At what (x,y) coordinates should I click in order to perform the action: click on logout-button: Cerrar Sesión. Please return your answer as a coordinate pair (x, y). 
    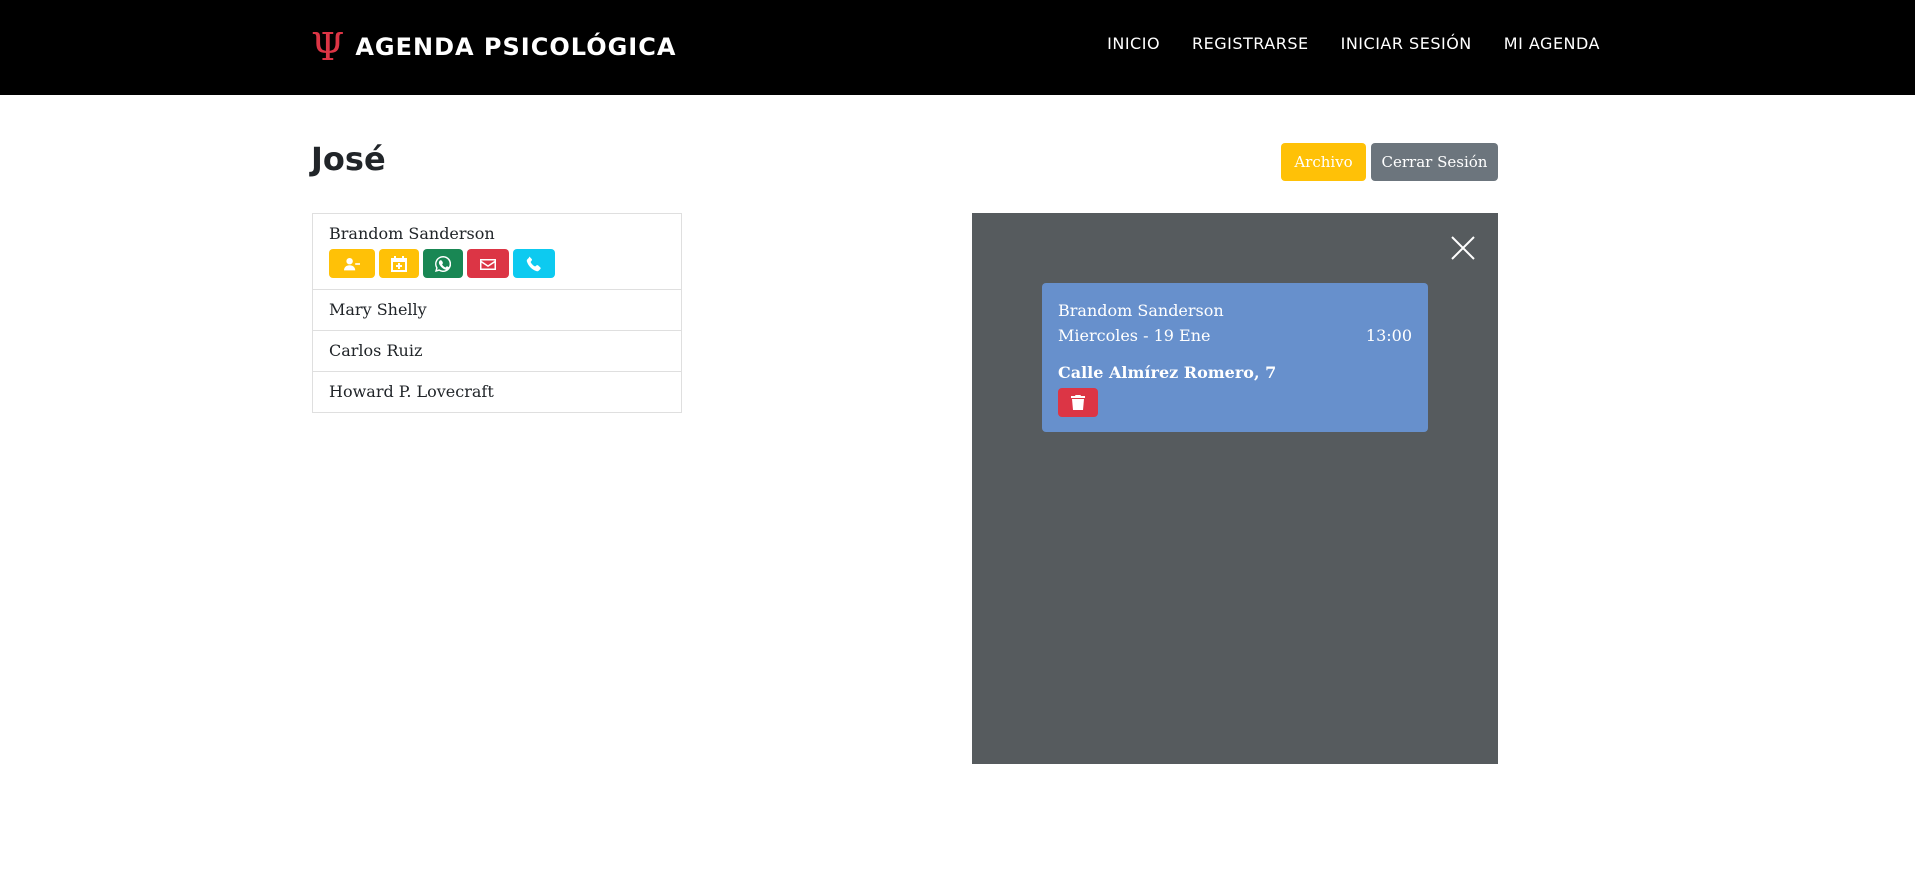
    Looking at the image, I should click on (1434, 162).